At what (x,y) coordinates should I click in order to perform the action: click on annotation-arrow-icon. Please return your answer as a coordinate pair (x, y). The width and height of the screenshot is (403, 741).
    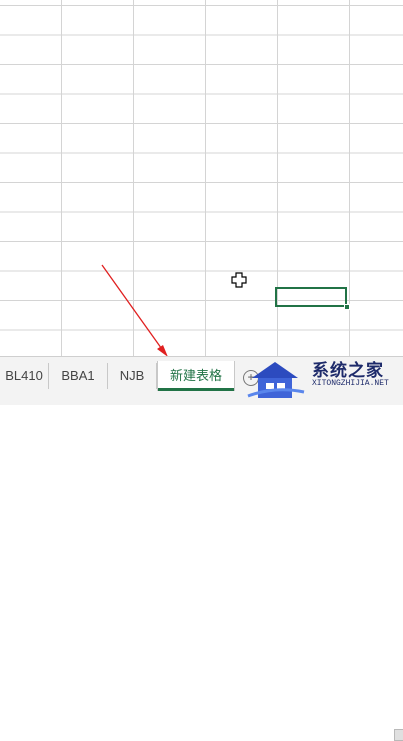
    Looking at the image, I should click on (134, 310).